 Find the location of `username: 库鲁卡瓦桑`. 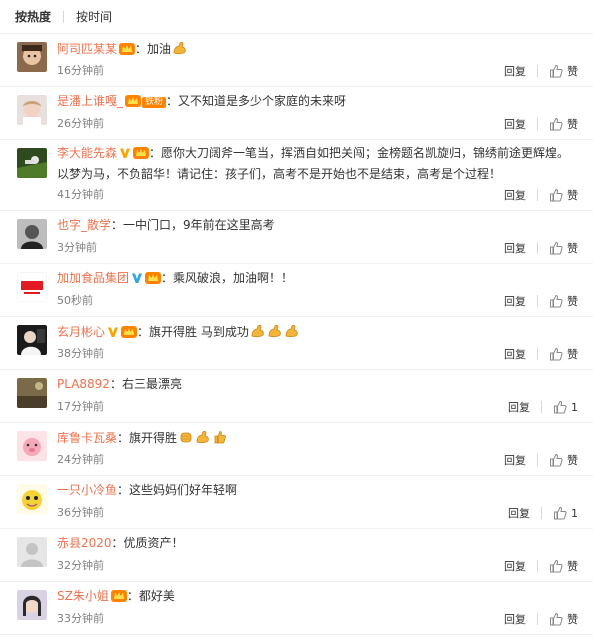

username: 库鲁卡瓦桑 is located at coordinates (87, 438).